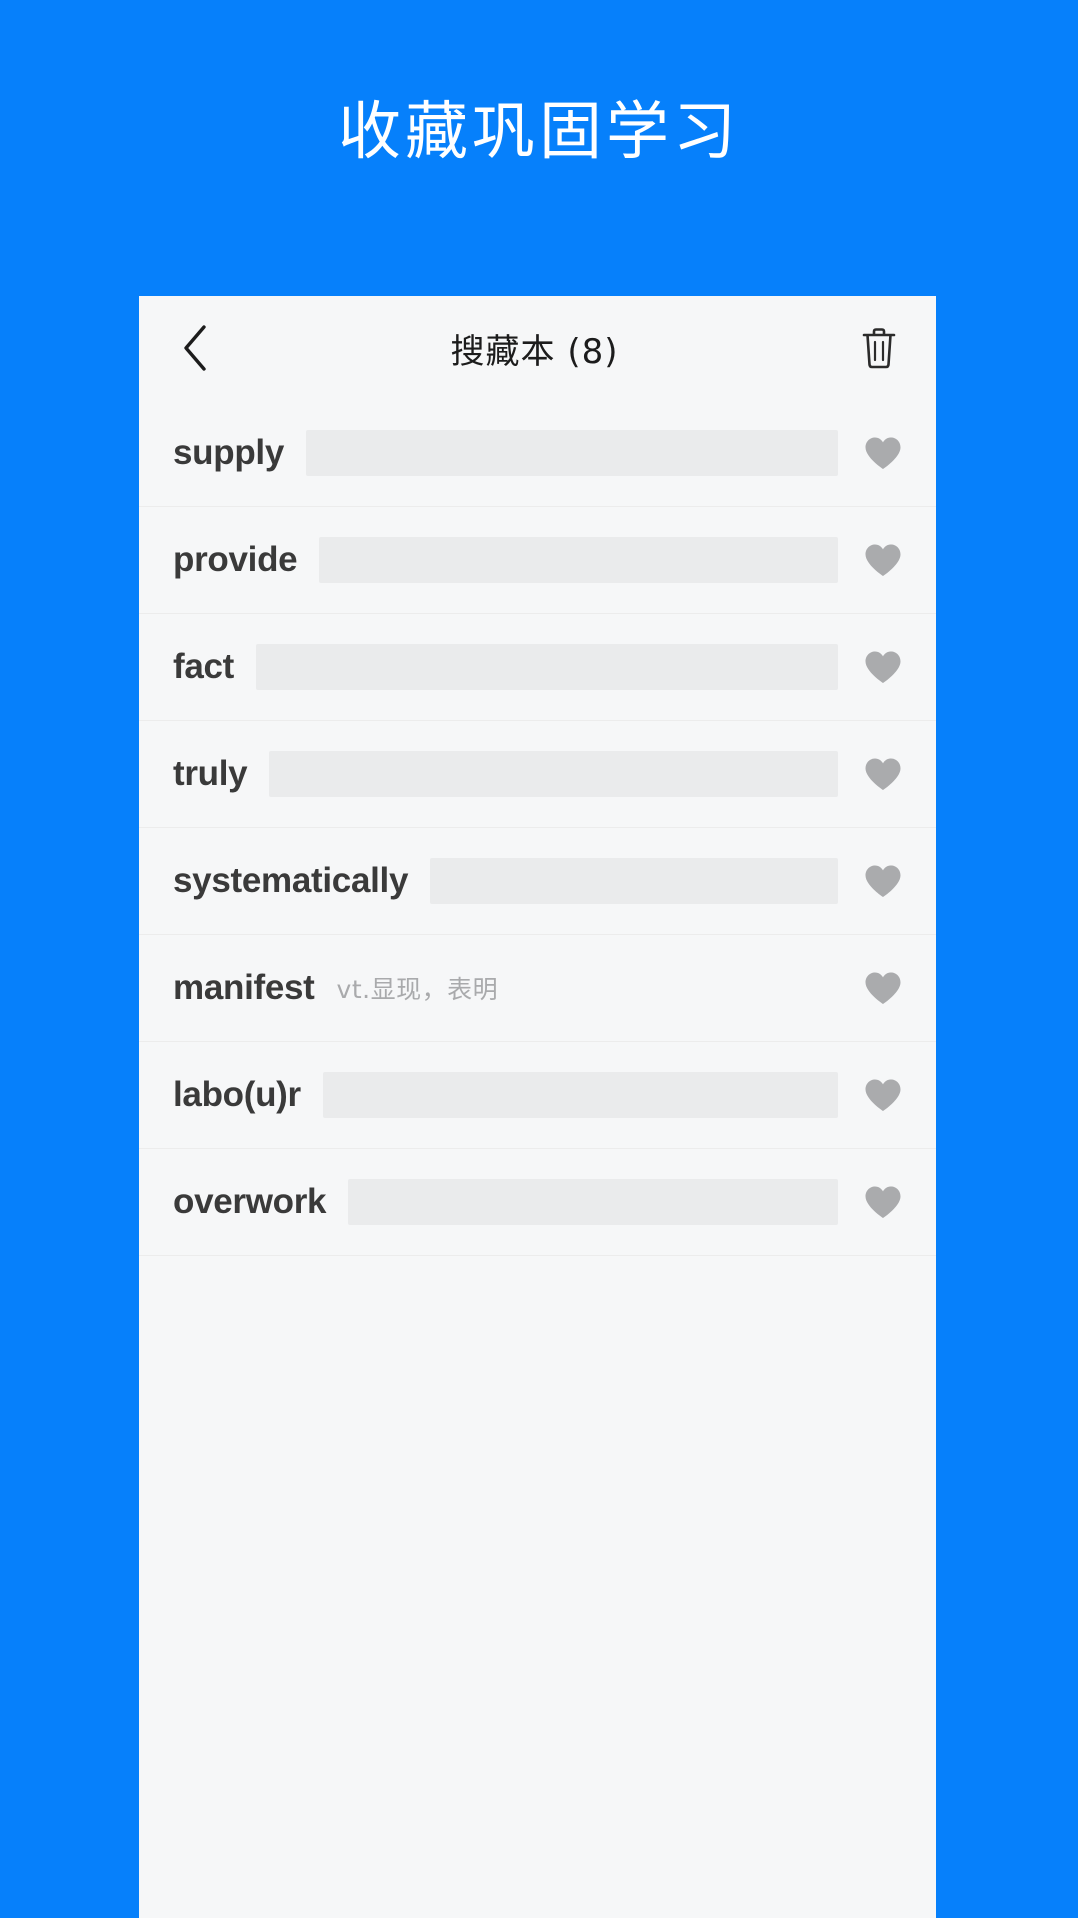  What do you see at coordinates (235, 559) in the screenshot?
I see `word-term: provide` at bounding box center [235, 559].